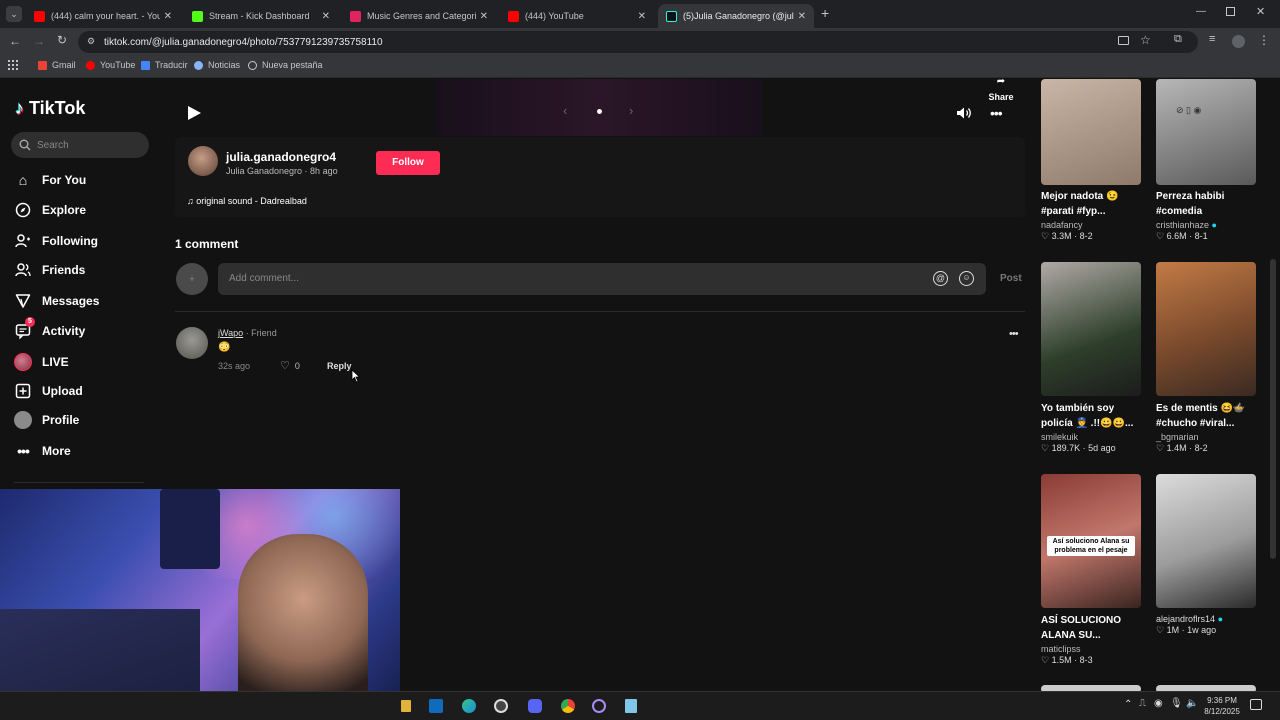 This screenshot has height=720, width=1280. What do you see at coordinates (1212, 39) in the screenshot?
I see `media-controls-icon: ≡` at bounding box center [1212, 39].